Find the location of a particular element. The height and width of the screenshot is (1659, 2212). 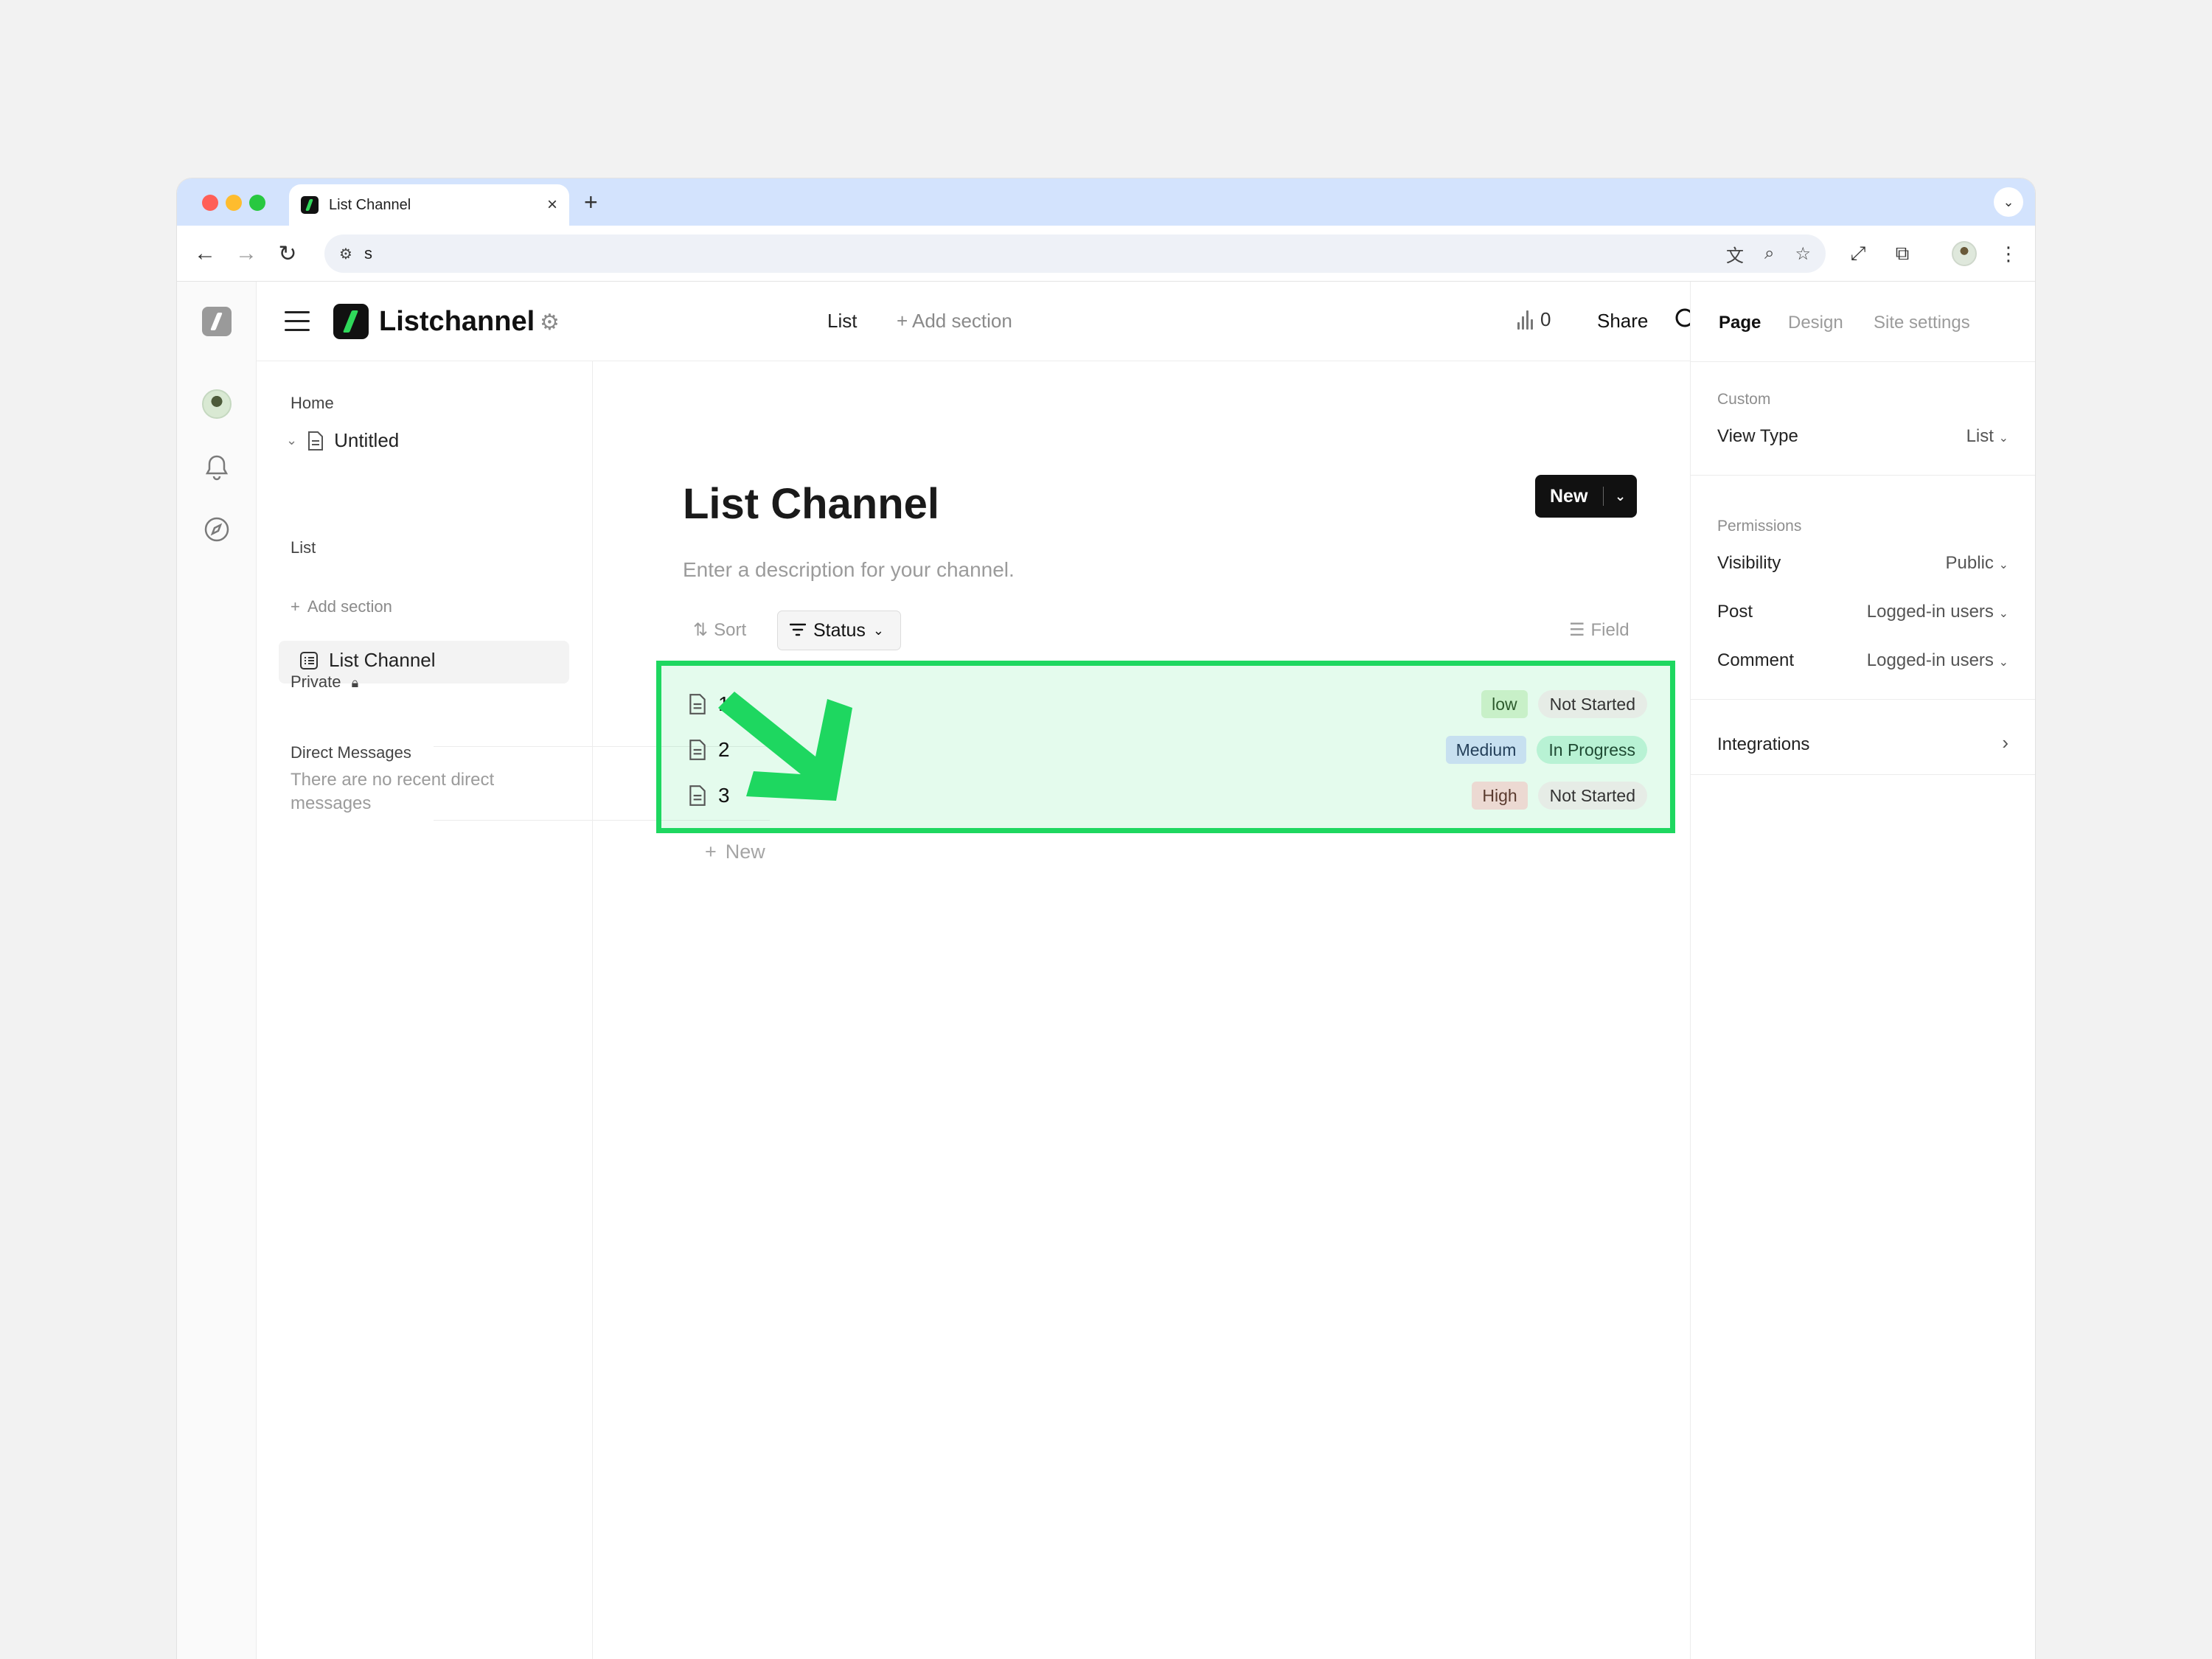

lock-icon: 🔒︎ is located at coordinates (355, 682).